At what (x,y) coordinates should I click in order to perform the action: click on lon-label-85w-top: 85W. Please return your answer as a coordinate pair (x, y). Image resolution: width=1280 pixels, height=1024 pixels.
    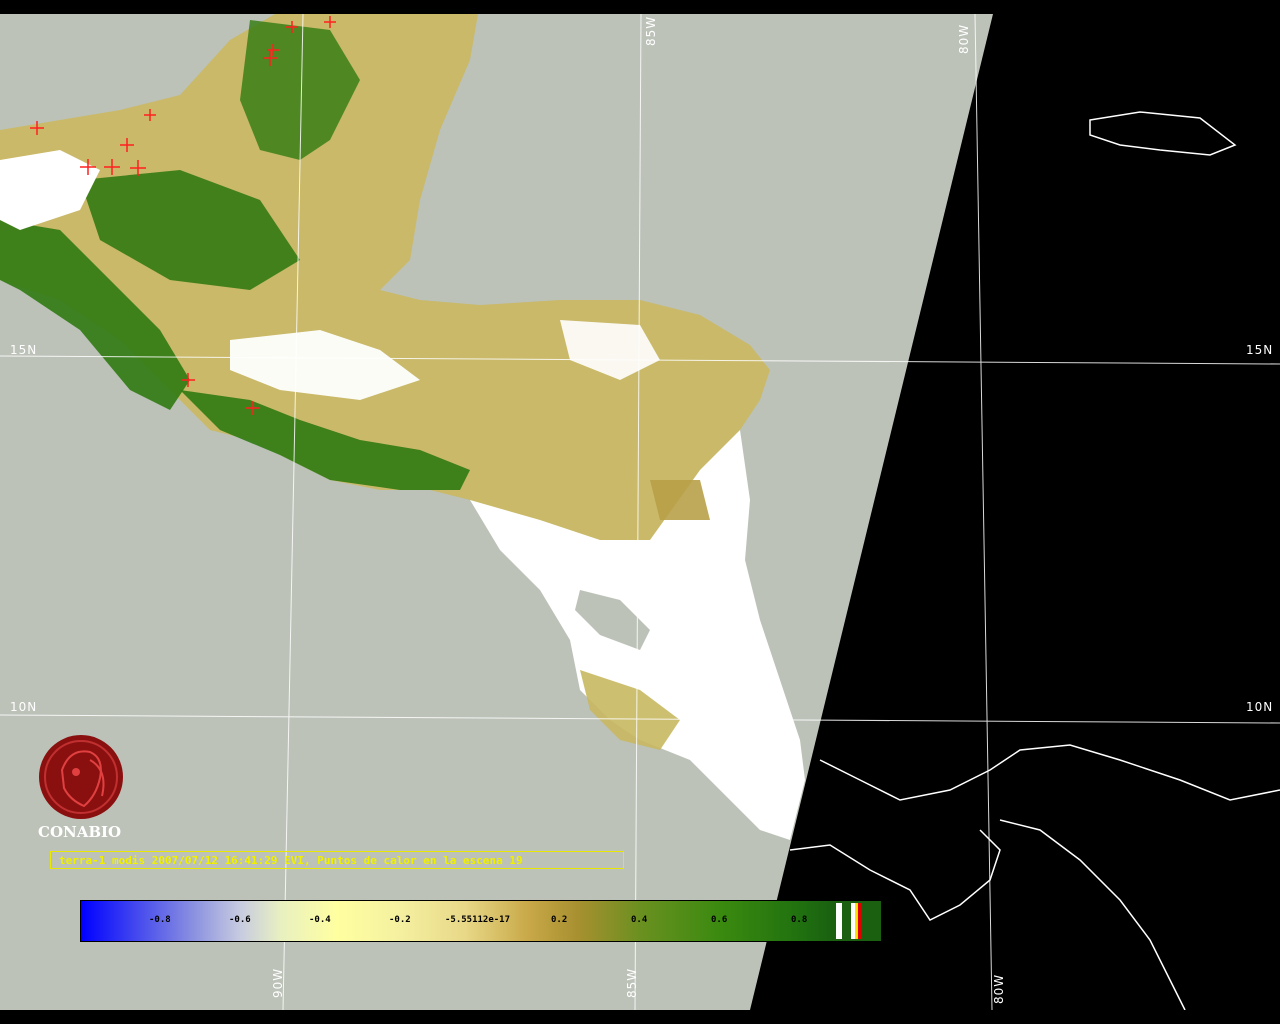
    Looking at the image, I should click on (651, 30).